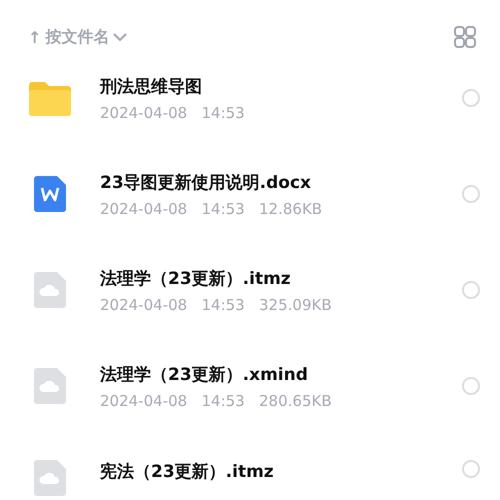 The height and width of the screenshot is (500, 500). I want to click on file-name: 宪法（23更新）.itmz, so click(187, 472).